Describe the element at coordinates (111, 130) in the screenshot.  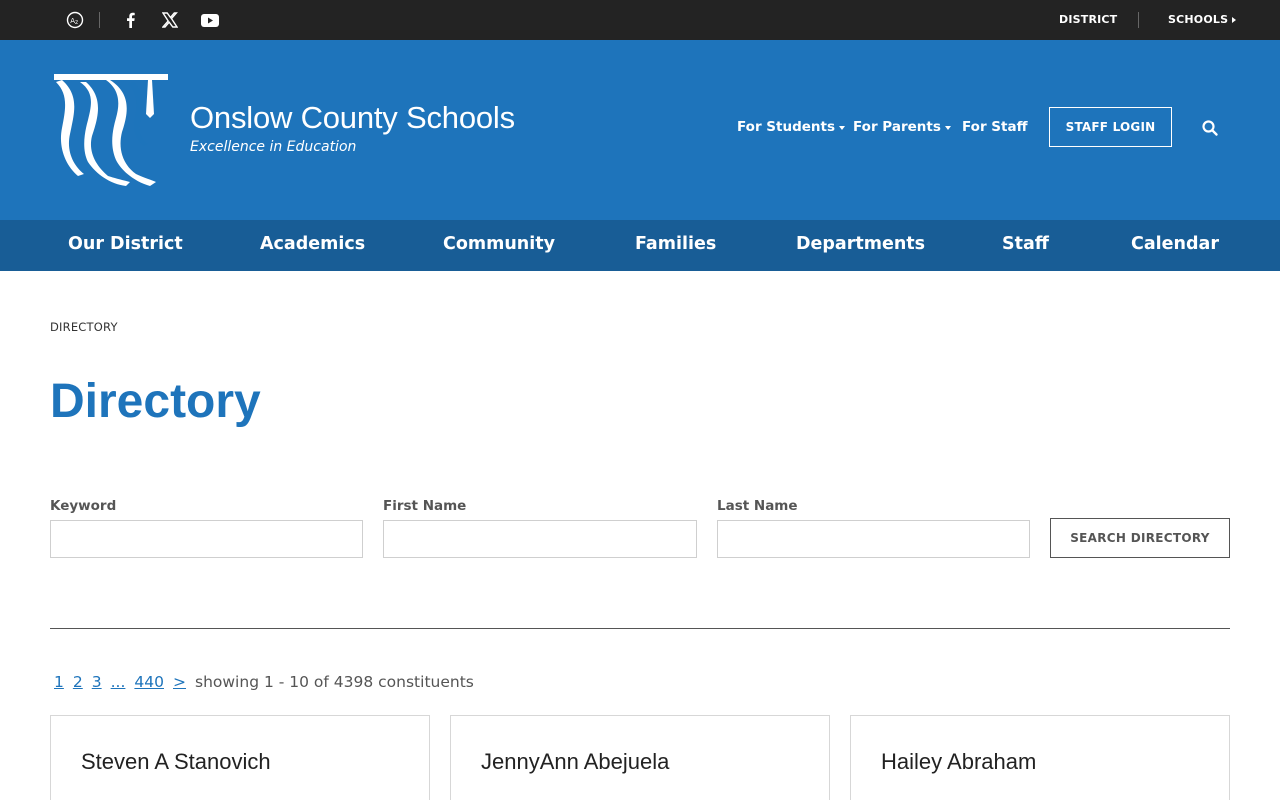
I see `district-logo` at that location.